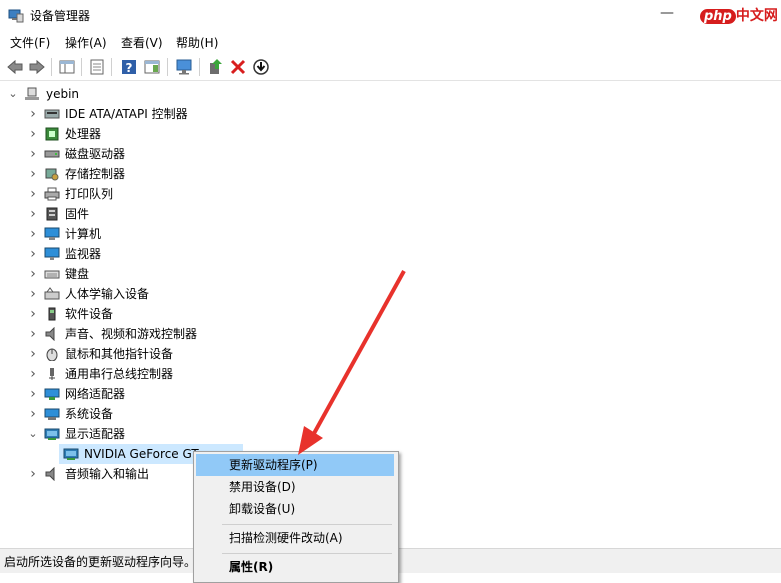  Describe the element at coordinates (150, 254) in the screenshot. I see `tree-category: › 监视器` at that location.